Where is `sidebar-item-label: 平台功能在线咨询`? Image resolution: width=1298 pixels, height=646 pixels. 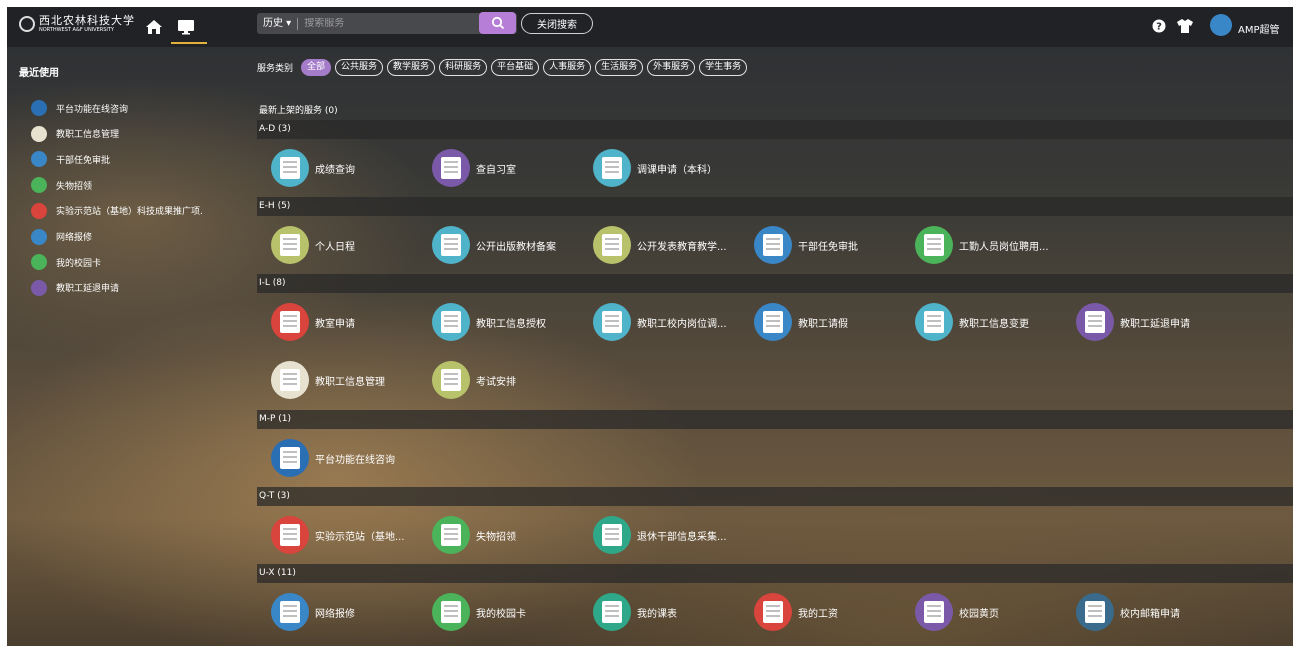 sidebar-item-label: 平台功能在线咨询 is located at coordinates (92, 109).